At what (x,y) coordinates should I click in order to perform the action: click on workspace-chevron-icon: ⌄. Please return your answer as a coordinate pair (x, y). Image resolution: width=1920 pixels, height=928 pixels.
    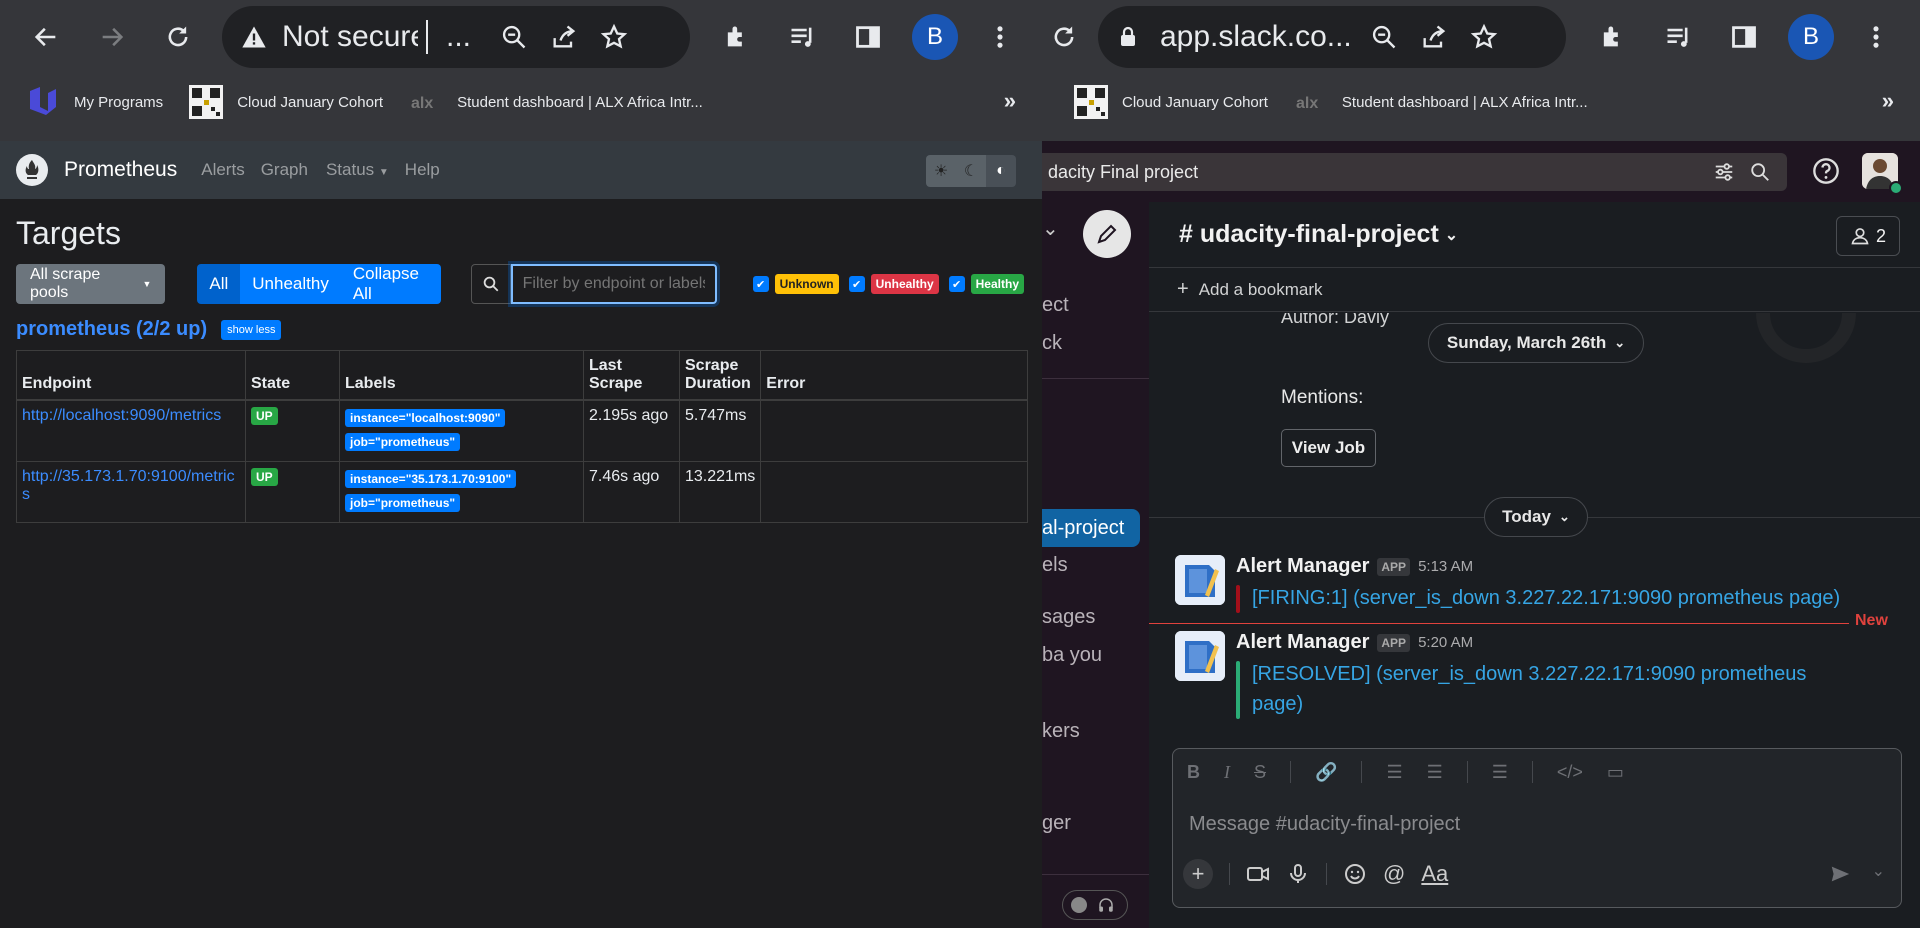
    Looking at the image, I should click on (1050, 228).